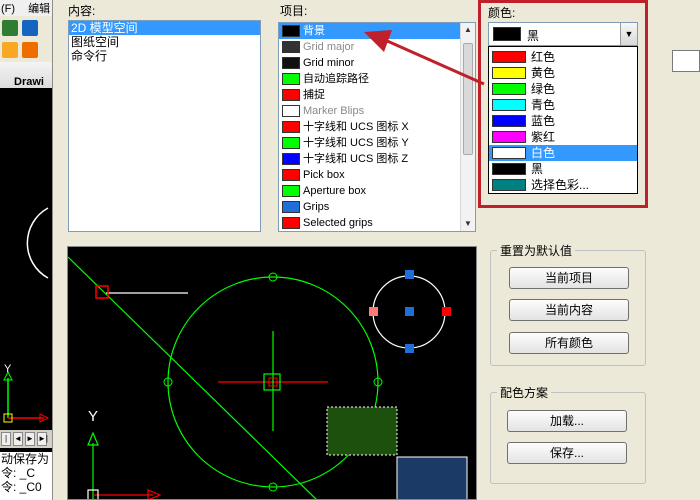 This screenshot has height=500, width=700. Describe the element at coordinates (536, 250) in the screenshot. I see `reset-defaults-title: 重置为默认值` at that location.